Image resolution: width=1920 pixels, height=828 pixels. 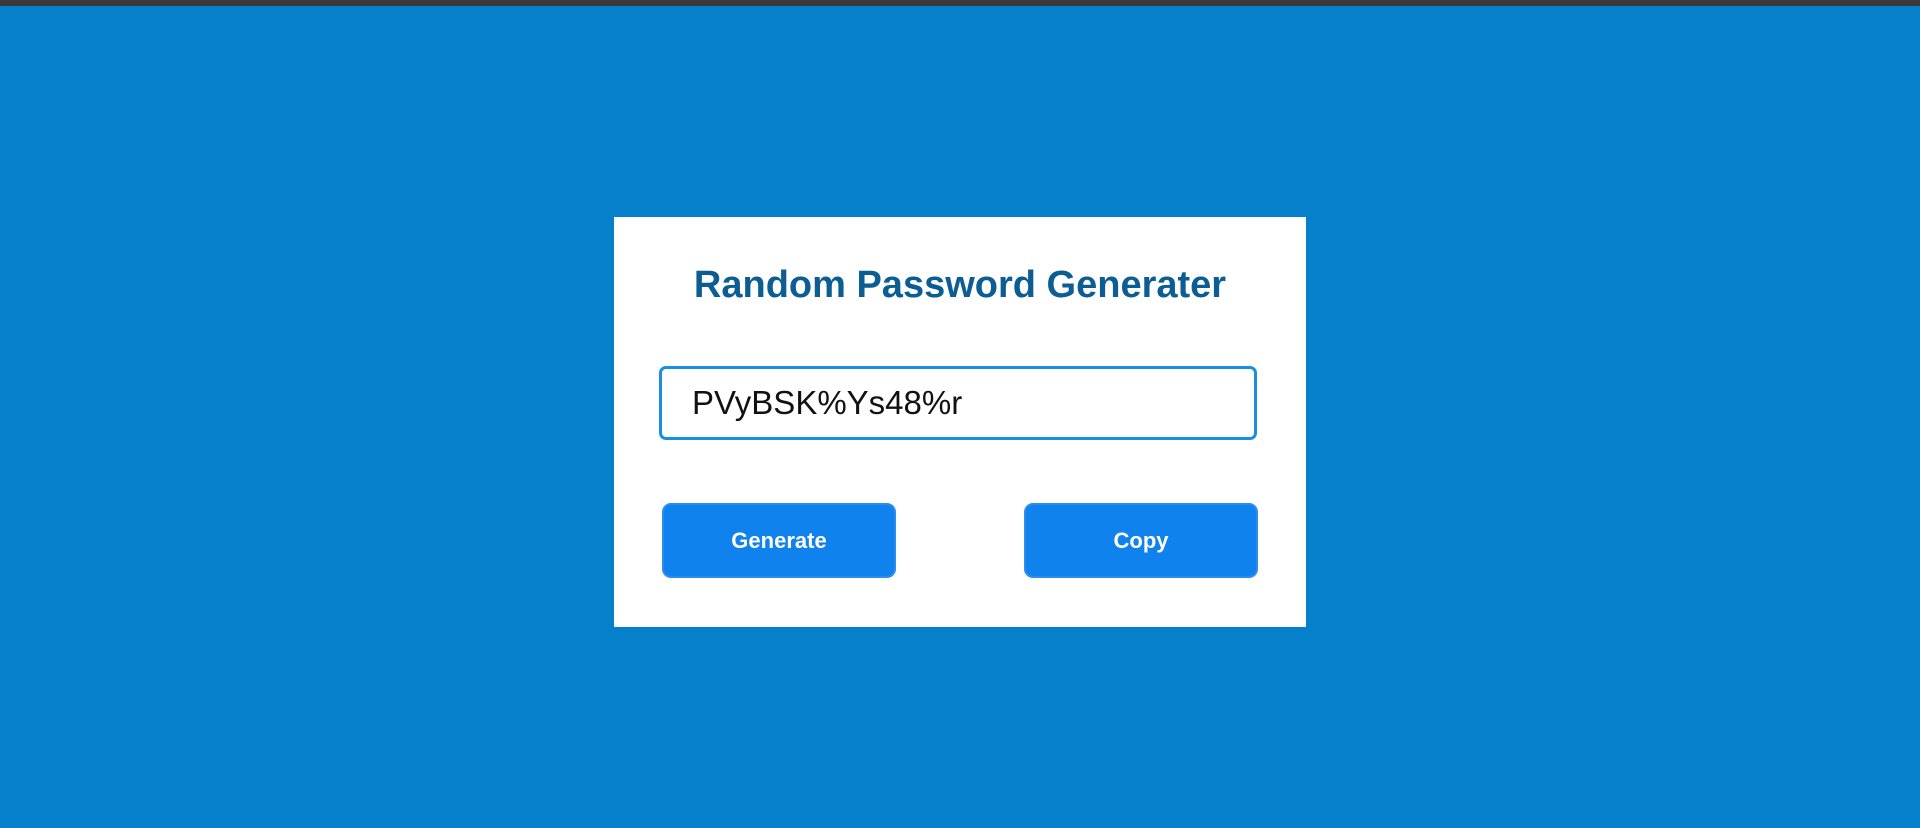 I want to click on generate-button: Generate, so click(x=779, y=540).